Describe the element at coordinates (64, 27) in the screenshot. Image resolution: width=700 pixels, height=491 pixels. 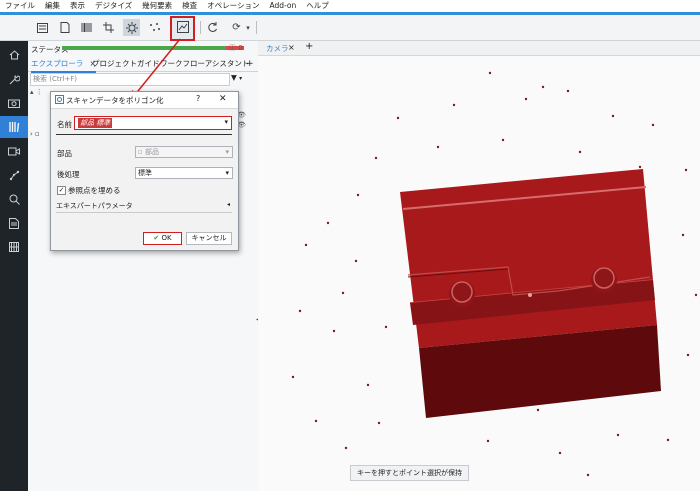
I see `document-icon` at that location.